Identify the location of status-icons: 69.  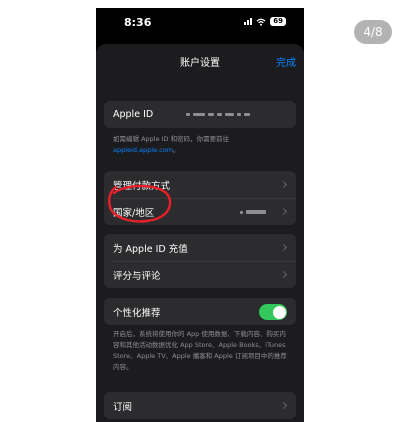
(265, 21).